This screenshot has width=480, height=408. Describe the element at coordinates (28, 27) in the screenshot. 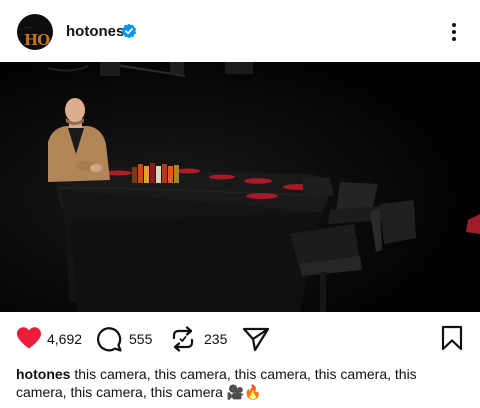

I see `avatar-caption: ·····` at that location.